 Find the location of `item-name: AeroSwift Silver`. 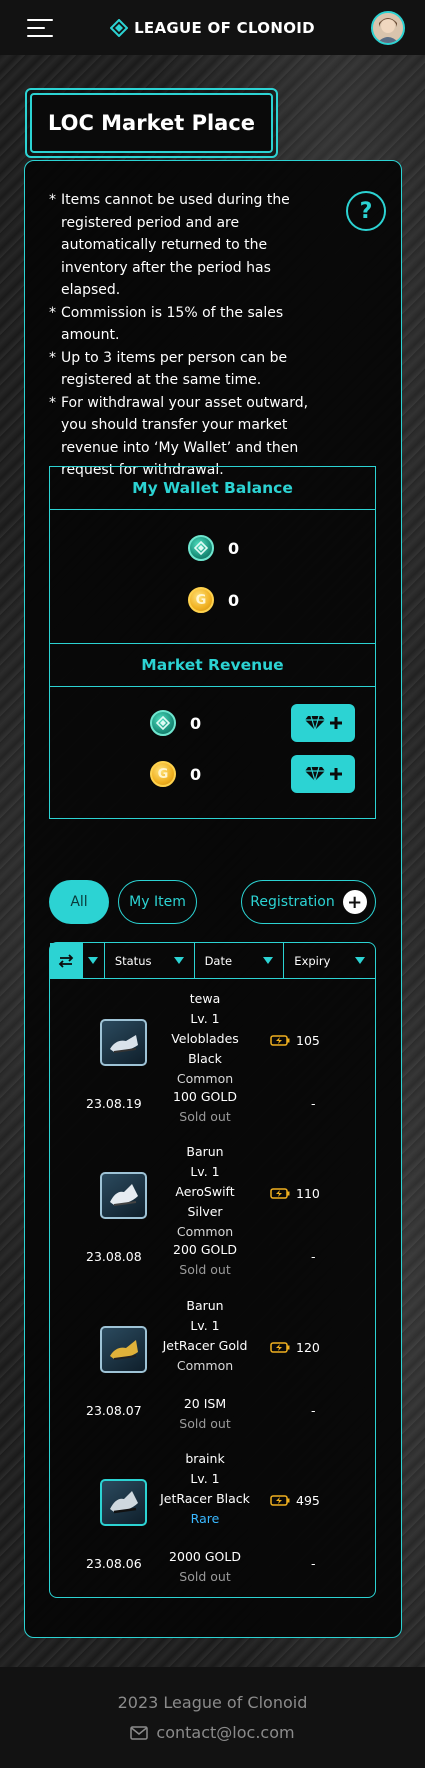

item-name: AeroSwift Silver is located at coordinates (205, 1201).